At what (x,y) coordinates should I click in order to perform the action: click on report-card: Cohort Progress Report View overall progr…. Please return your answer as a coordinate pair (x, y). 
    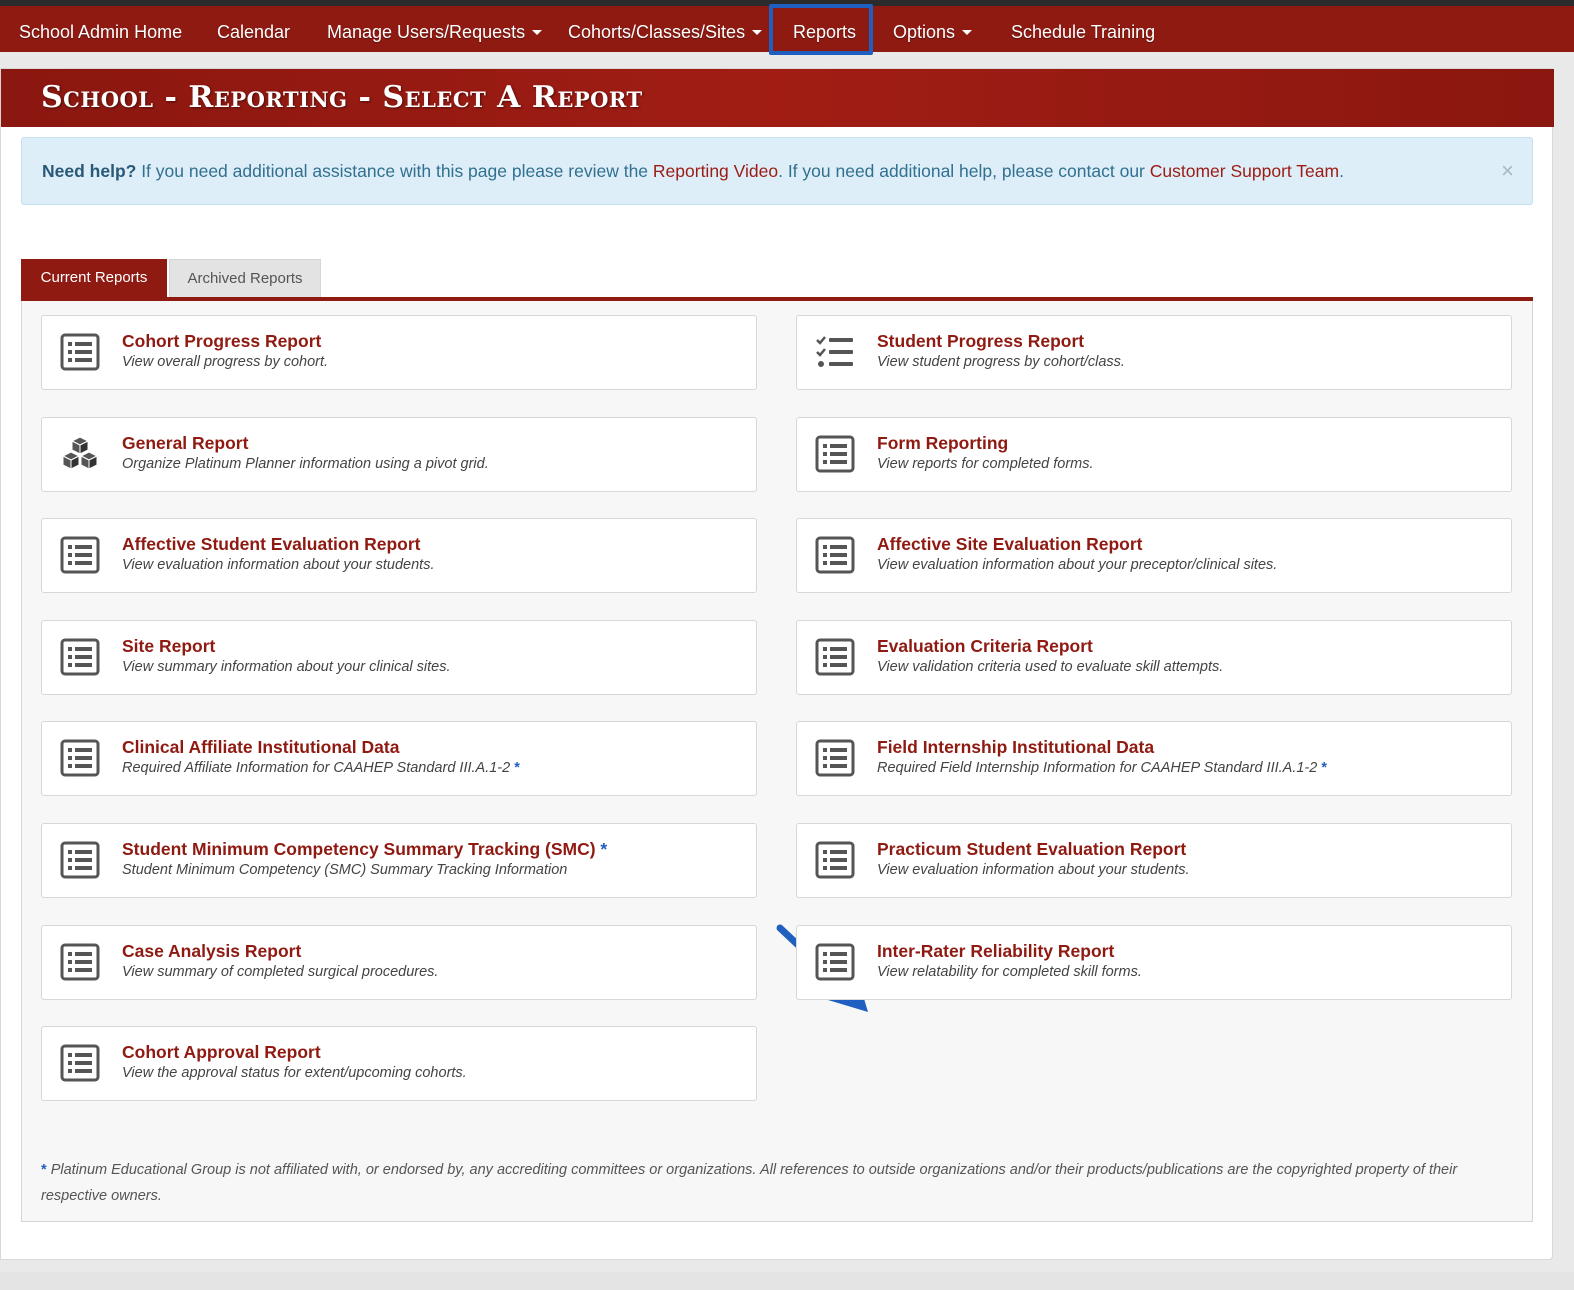
    Looking at the image, I should click on (399, 352).